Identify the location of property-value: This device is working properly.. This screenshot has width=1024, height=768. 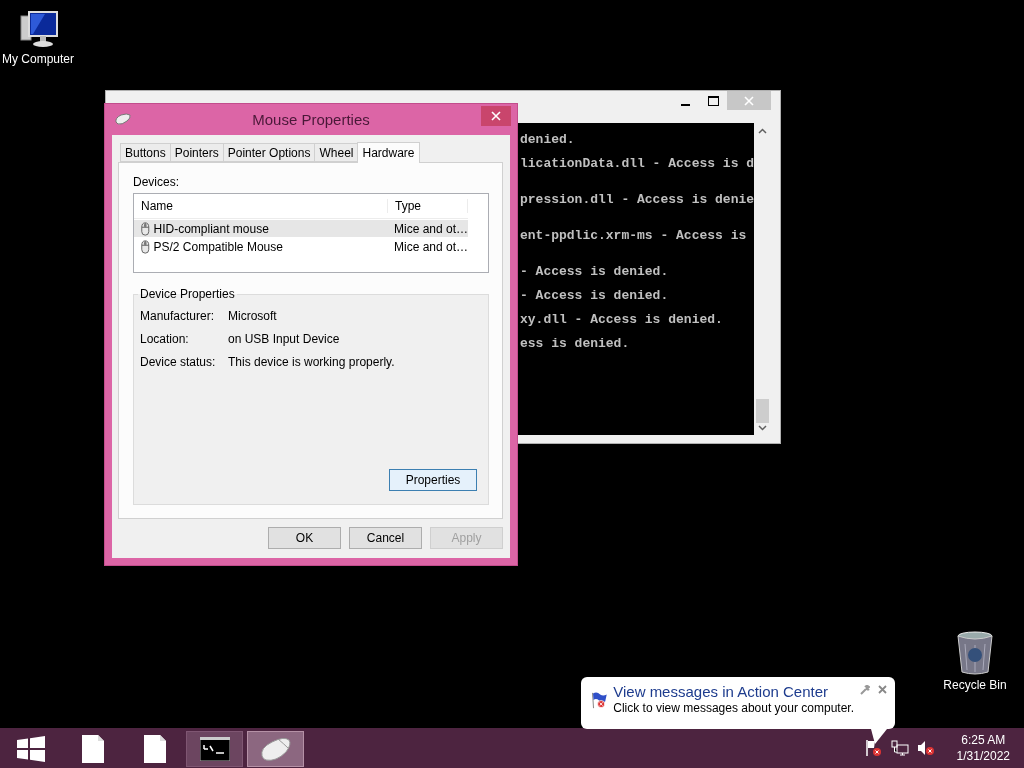
(312, 362).